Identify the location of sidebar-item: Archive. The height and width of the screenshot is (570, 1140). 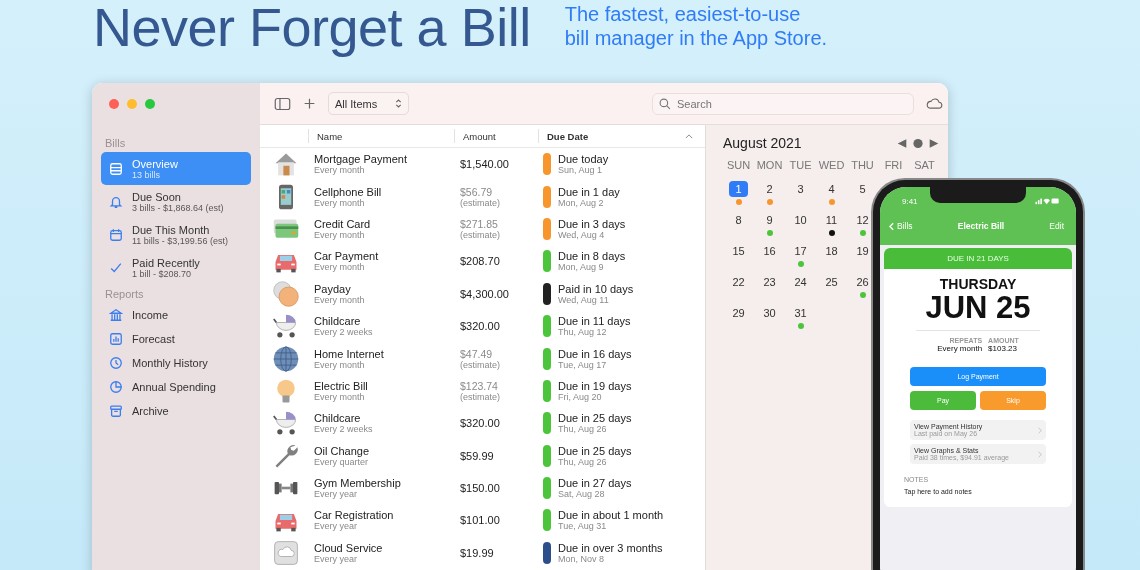
(176, 411).